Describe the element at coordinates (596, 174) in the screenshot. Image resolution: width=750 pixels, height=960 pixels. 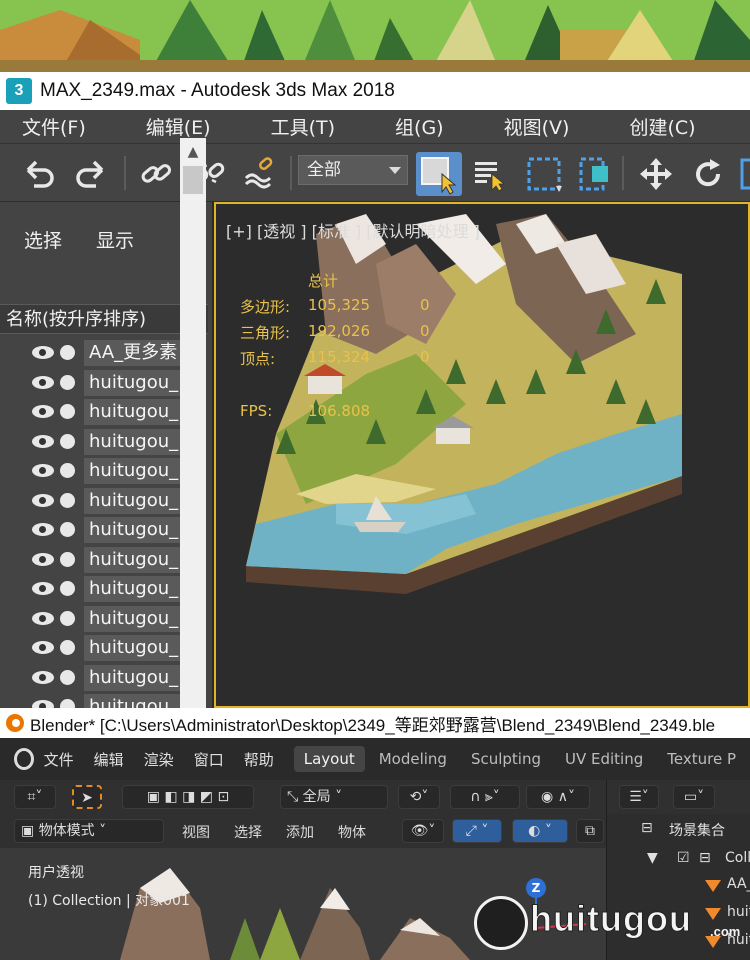
I see `window-crossing-button` at that location.